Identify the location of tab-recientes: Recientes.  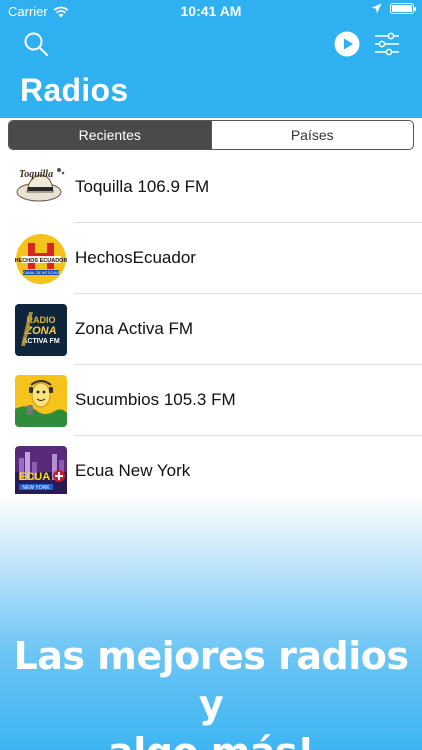
(110, 135).